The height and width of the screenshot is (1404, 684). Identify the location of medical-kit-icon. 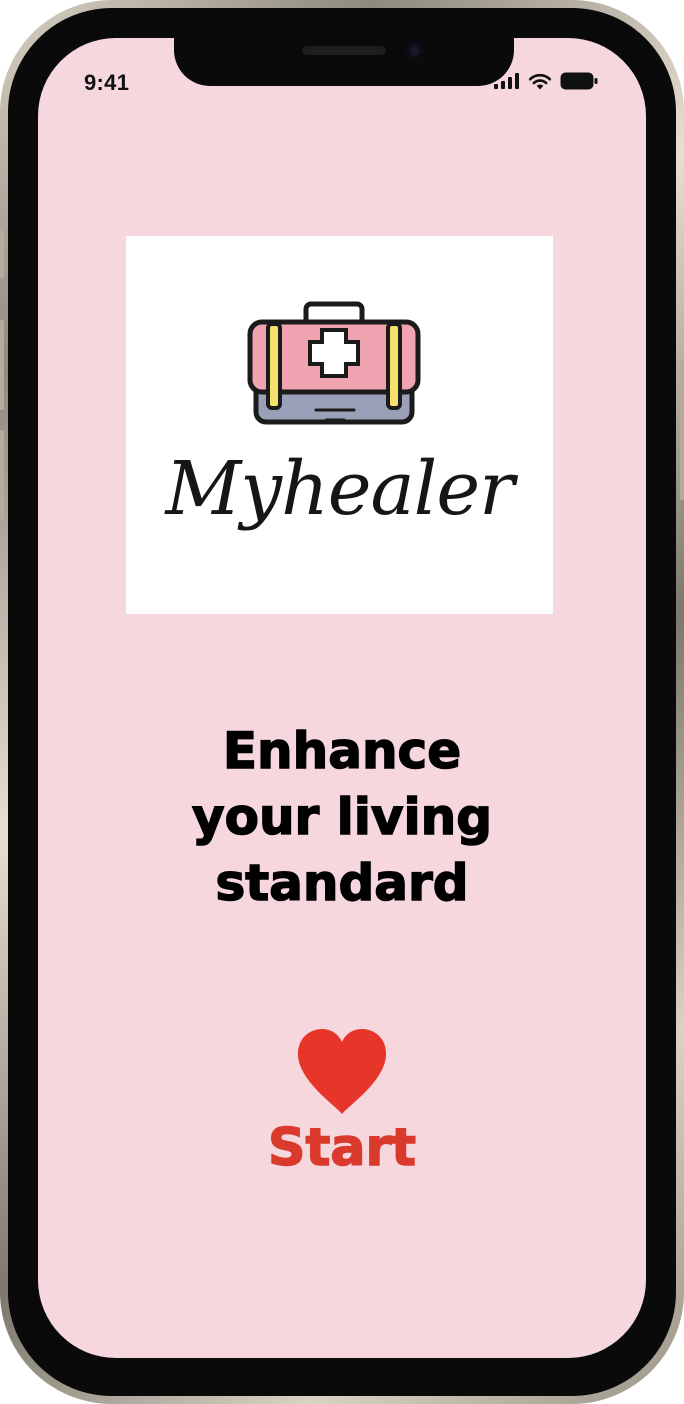
(334, 363).